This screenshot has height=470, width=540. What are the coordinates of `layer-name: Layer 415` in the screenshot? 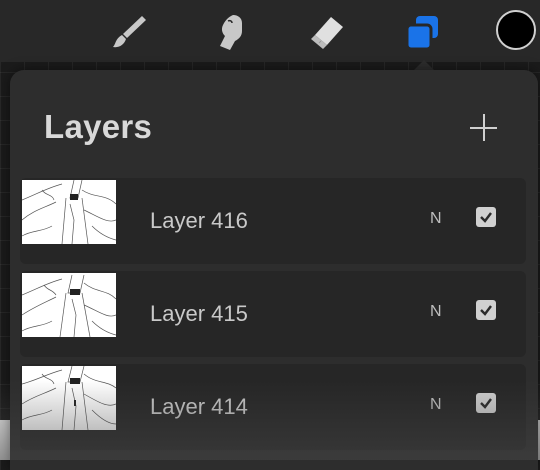 It's located at (199, 313).